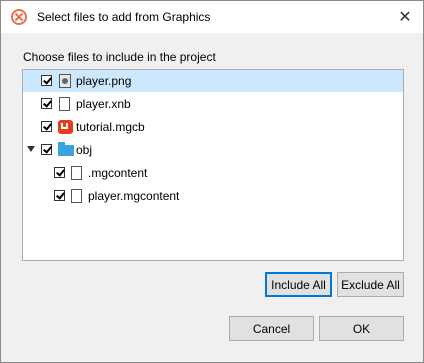 This screenshot has height=363, width=424. Describe the element at coordinates (213, 127) in the screenshot. I see `tree-row-tutorial-mgcb: tutorial.mgcb` at that location.